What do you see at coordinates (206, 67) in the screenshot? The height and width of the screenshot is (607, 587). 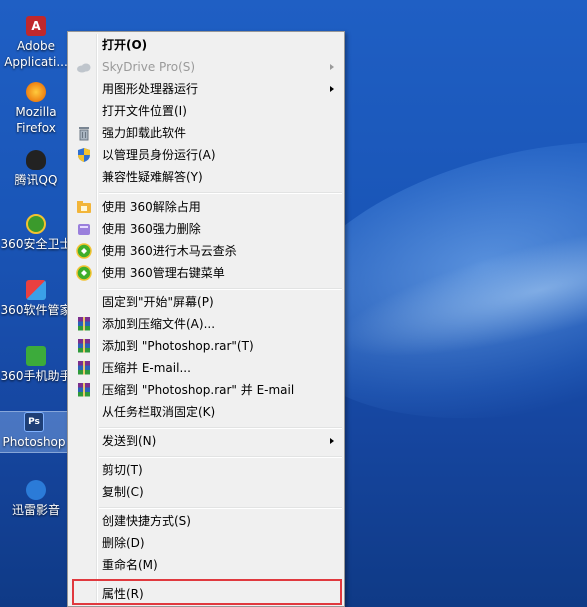 I see `menu-item-skydrive-pro: SkyDrive Pro(S)` at bounding box center [206, 67].